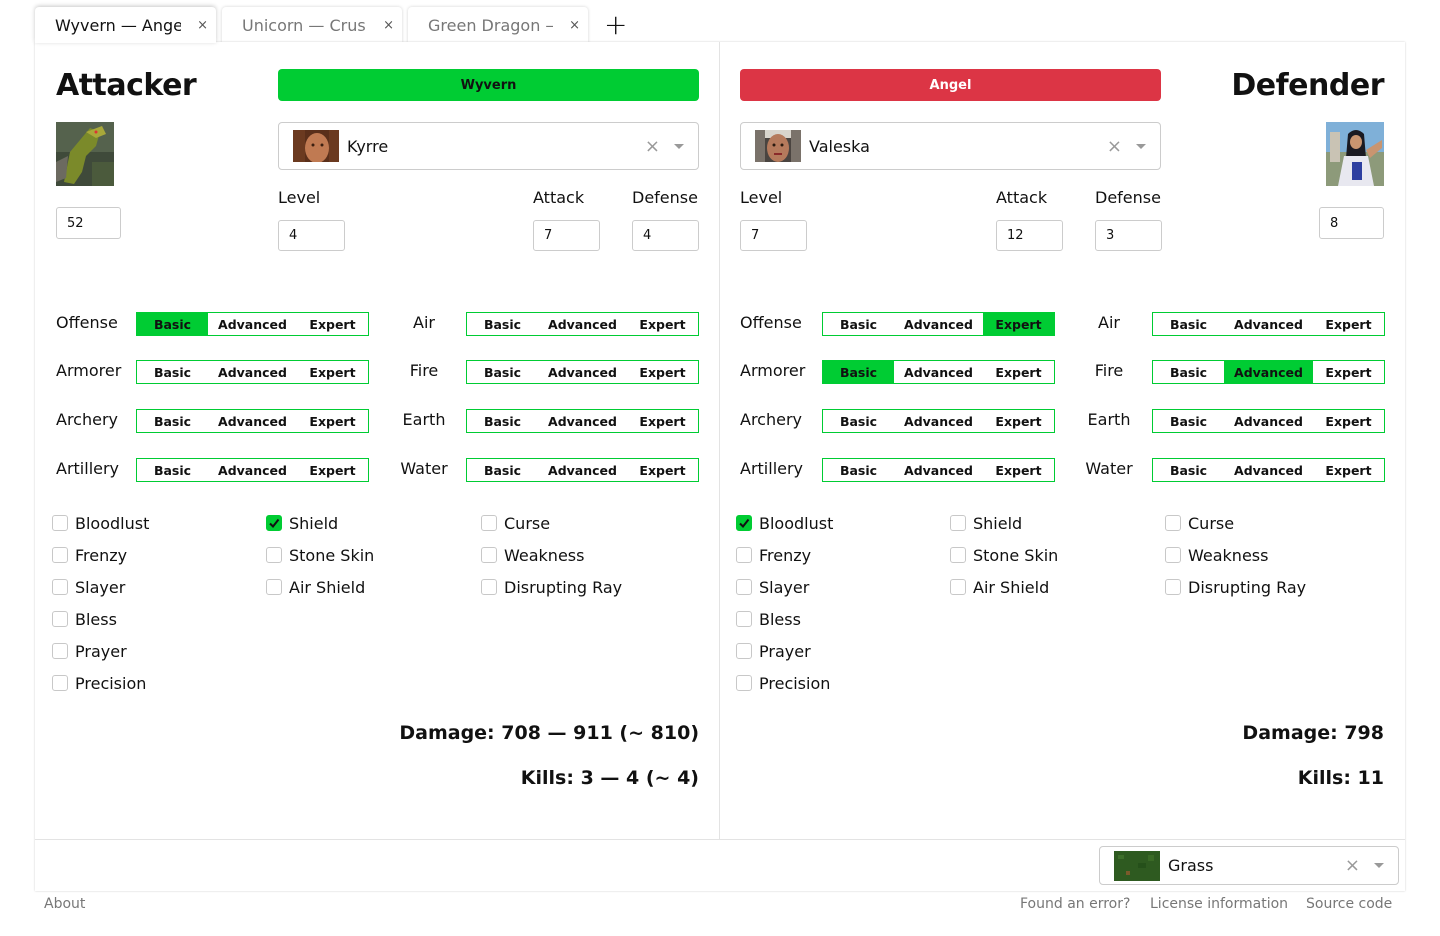  What do you see at coordinates (615, 25) in the screenshot?
I see `add-tab-button: +` at bounding box center [615, 25].